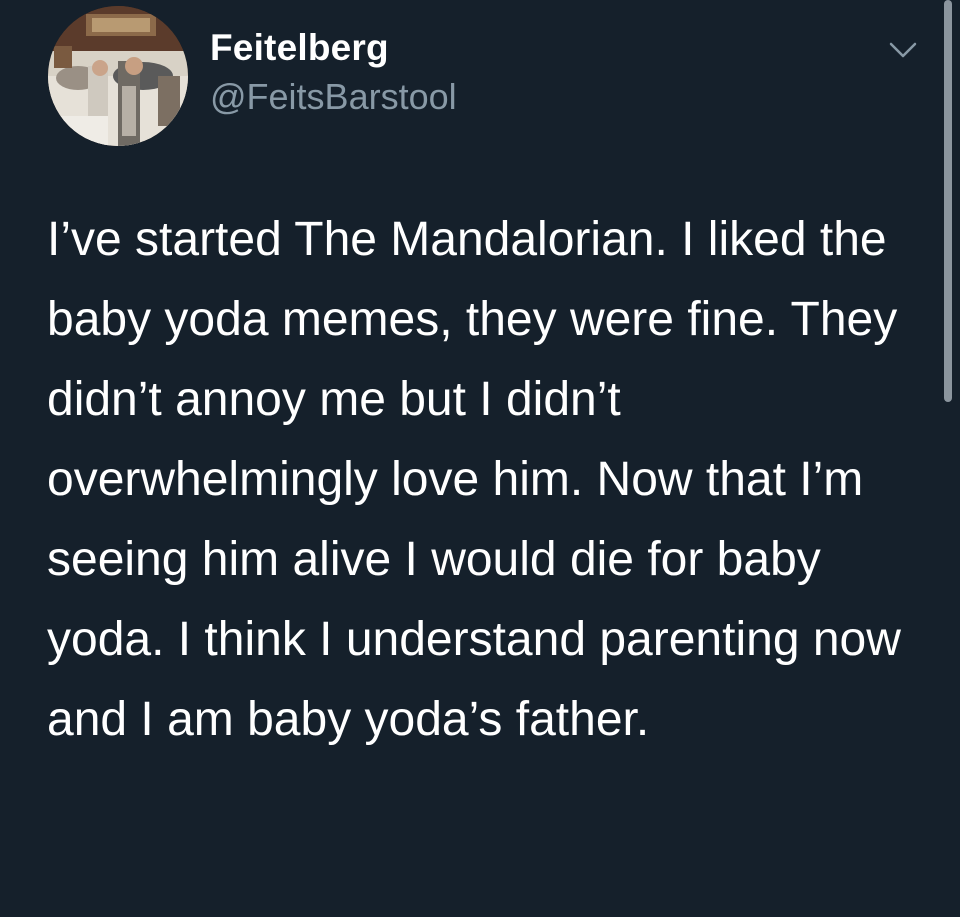 The image size is (960, 917). I want to click on avatar, so click(118, 76).